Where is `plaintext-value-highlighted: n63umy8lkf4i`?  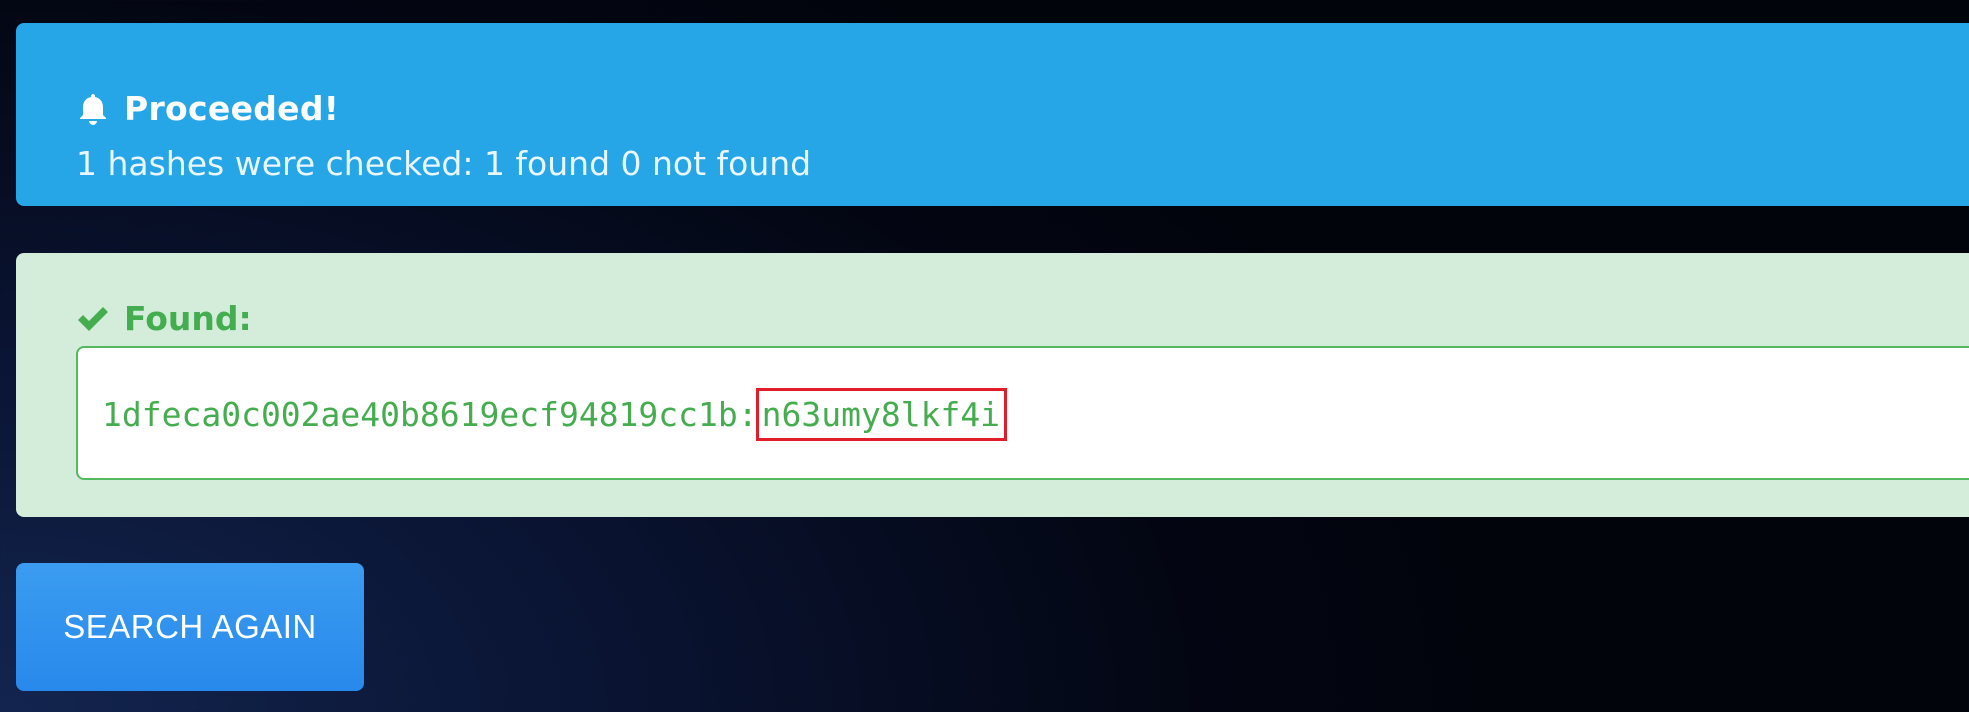
plaintext-value-highlighted: n63umy8lkf4i is located at coordinates (881, 414).